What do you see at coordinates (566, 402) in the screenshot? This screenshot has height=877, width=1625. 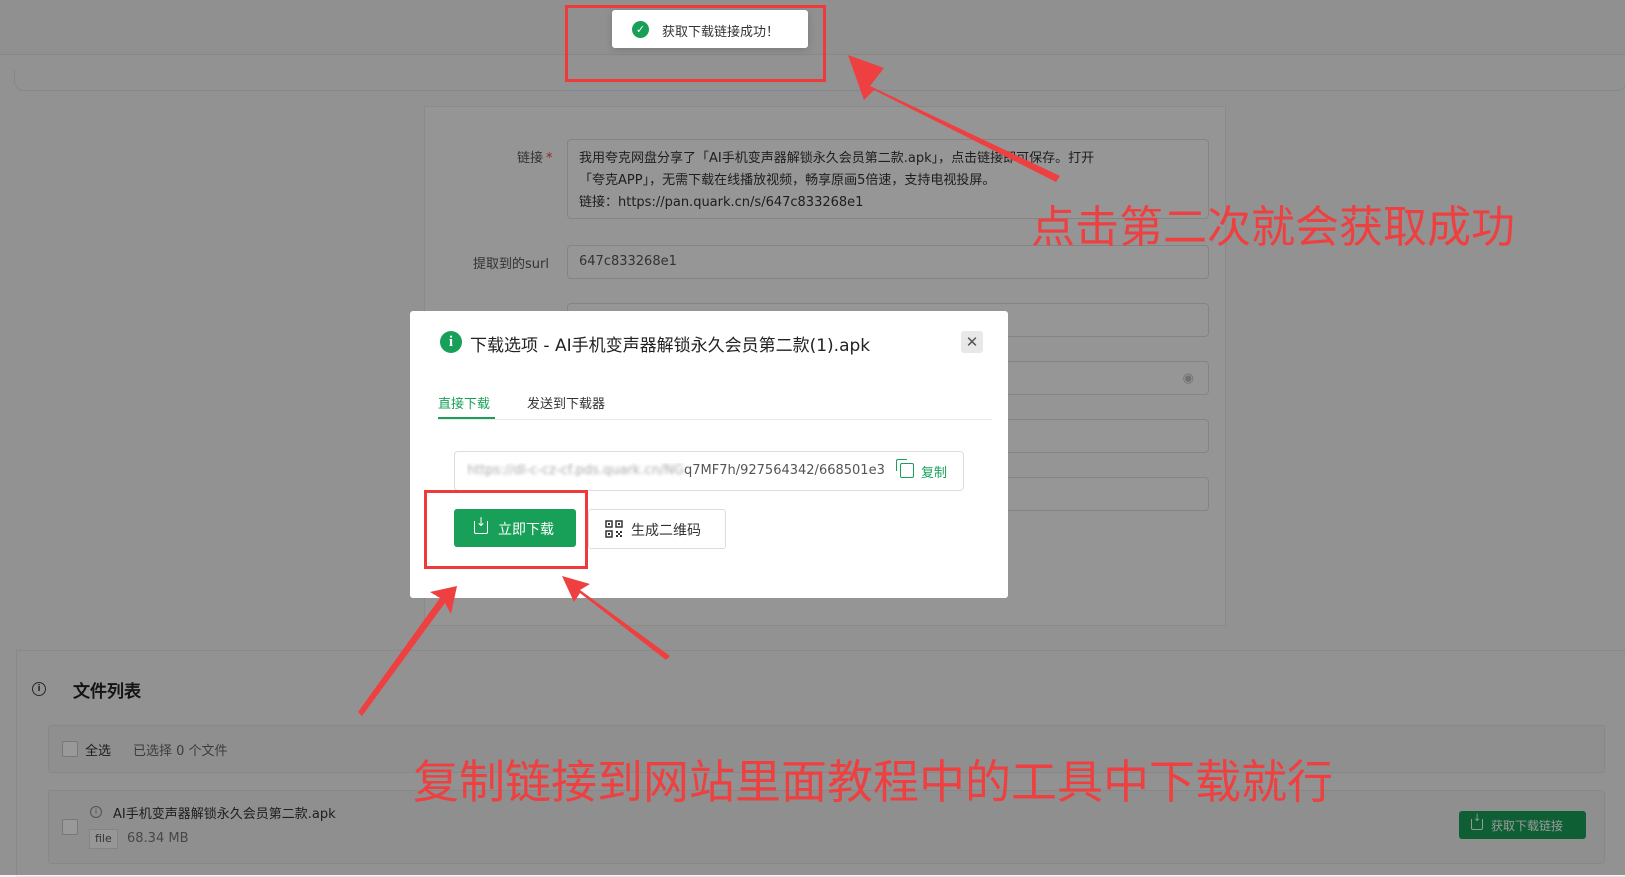 I see `tab-send-to-downloader: 发送到下载器` at bounding box center [566, 402].